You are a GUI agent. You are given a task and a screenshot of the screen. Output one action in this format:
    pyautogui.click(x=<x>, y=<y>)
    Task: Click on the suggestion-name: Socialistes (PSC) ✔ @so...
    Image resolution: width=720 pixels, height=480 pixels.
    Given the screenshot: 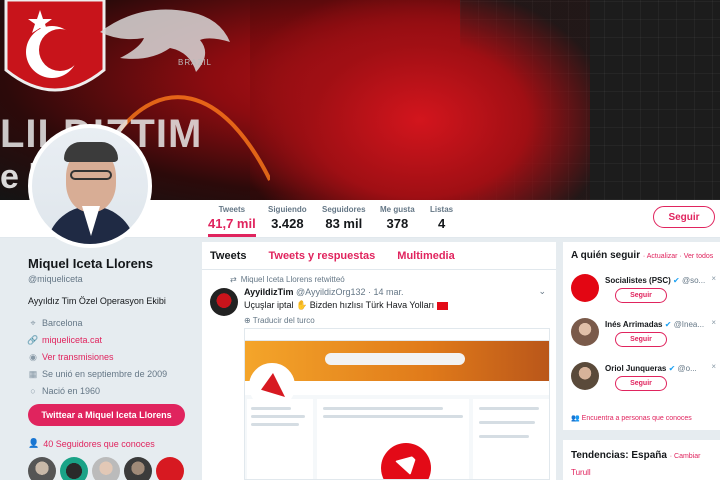 What is the action you would take?
    pyautogui.click(x=655, y=280)
    